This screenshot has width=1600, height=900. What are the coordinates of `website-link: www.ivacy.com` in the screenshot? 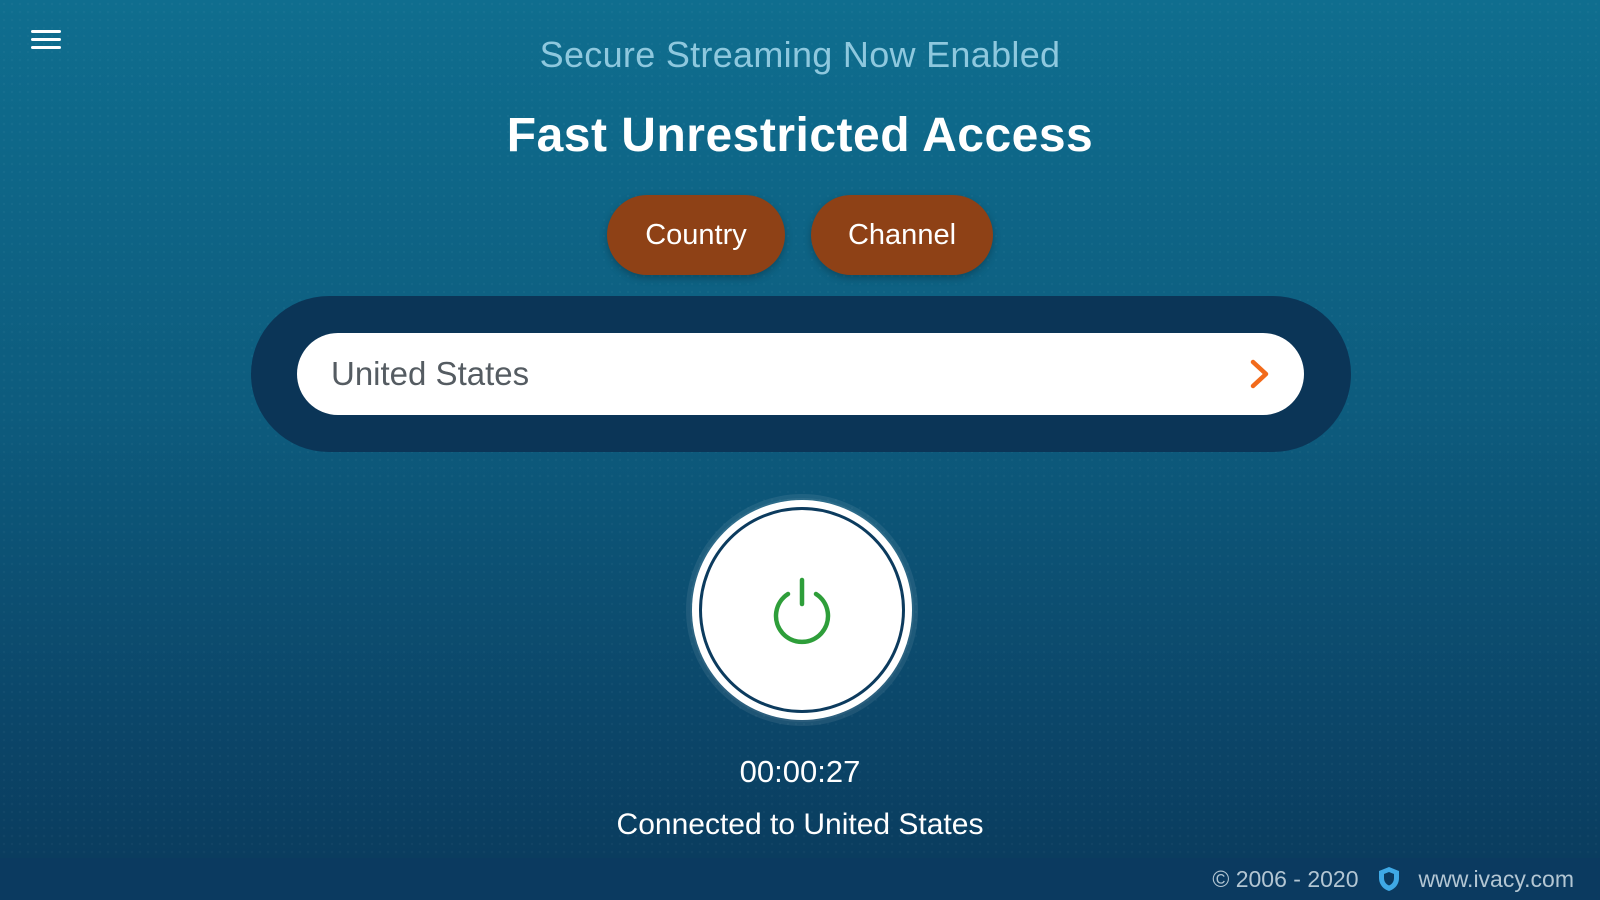 It's located at (1497, 879).